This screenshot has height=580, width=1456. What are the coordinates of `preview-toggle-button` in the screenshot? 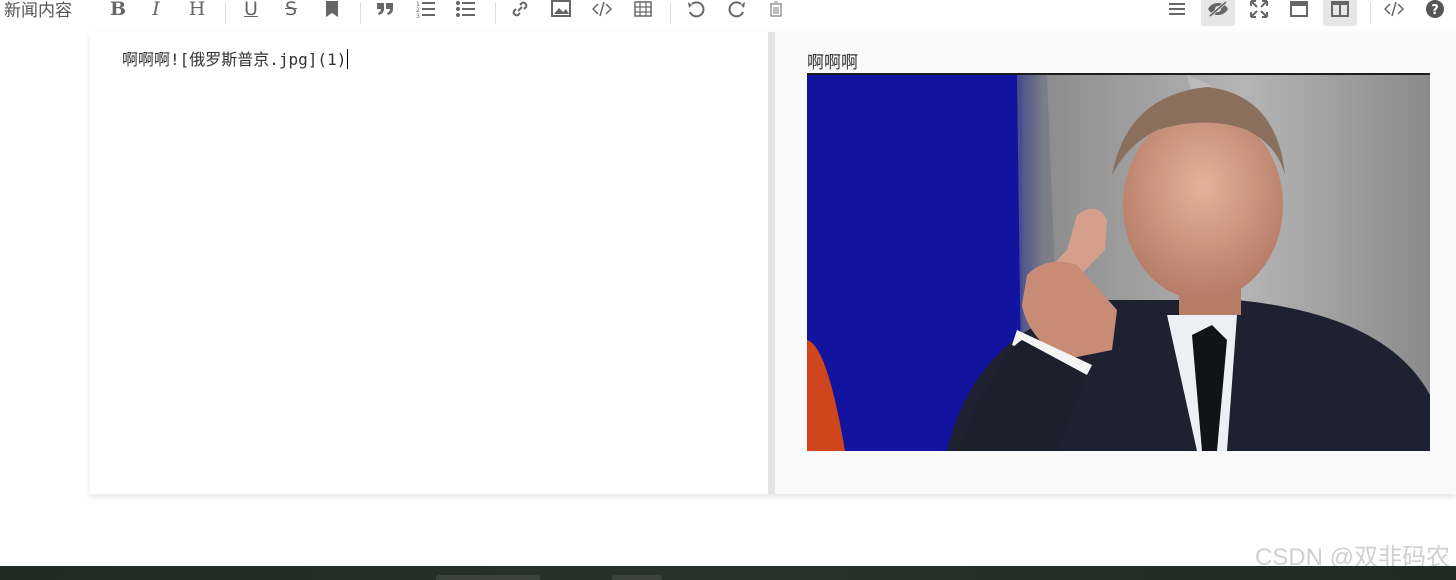 It's located at (1218, 13).